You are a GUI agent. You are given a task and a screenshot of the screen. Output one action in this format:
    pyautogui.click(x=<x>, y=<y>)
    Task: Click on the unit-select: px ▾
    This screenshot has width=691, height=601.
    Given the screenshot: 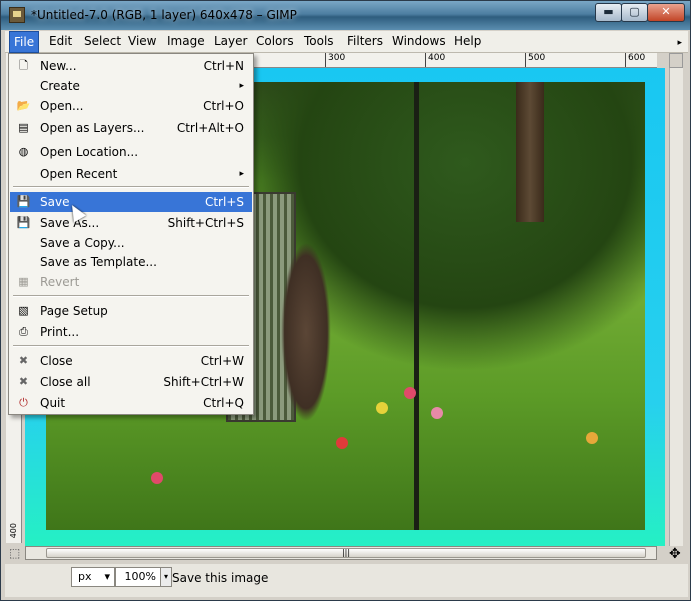 What is the action you would take?
    pyautogui.click(x=93, y=577)
    